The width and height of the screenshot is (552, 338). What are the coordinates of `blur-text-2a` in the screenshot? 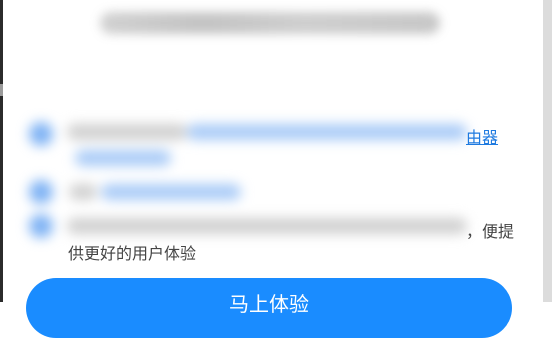 It's located at (83, 192).